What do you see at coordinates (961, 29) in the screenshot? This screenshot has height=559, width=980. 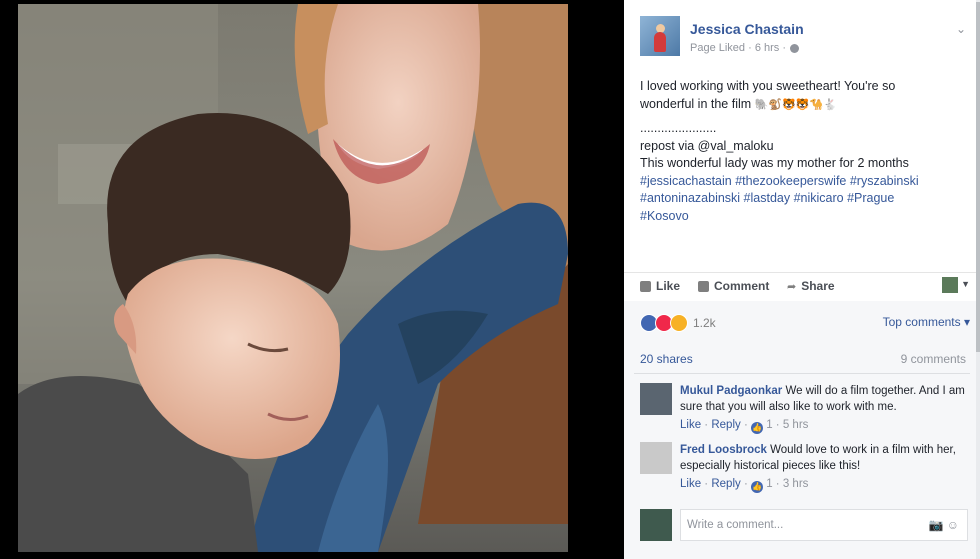 I see `chevron-down-icon: ⌄` at bounding box center [961, 29].